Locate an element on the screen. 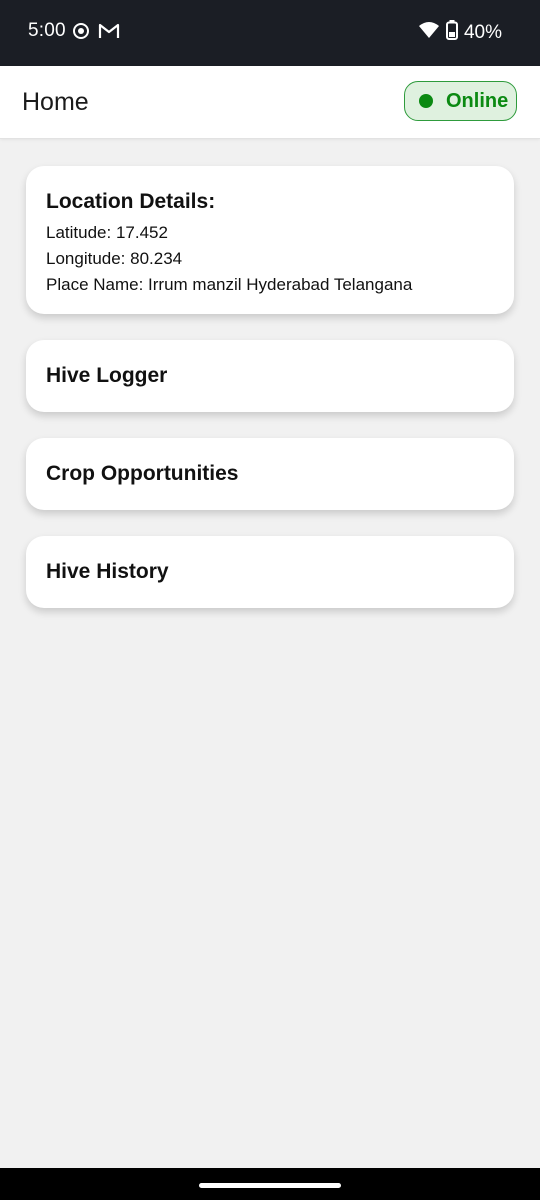 This screenshot has width=540, height=1200. location-details-title: Location Details: is located at coordinates (131, 201).